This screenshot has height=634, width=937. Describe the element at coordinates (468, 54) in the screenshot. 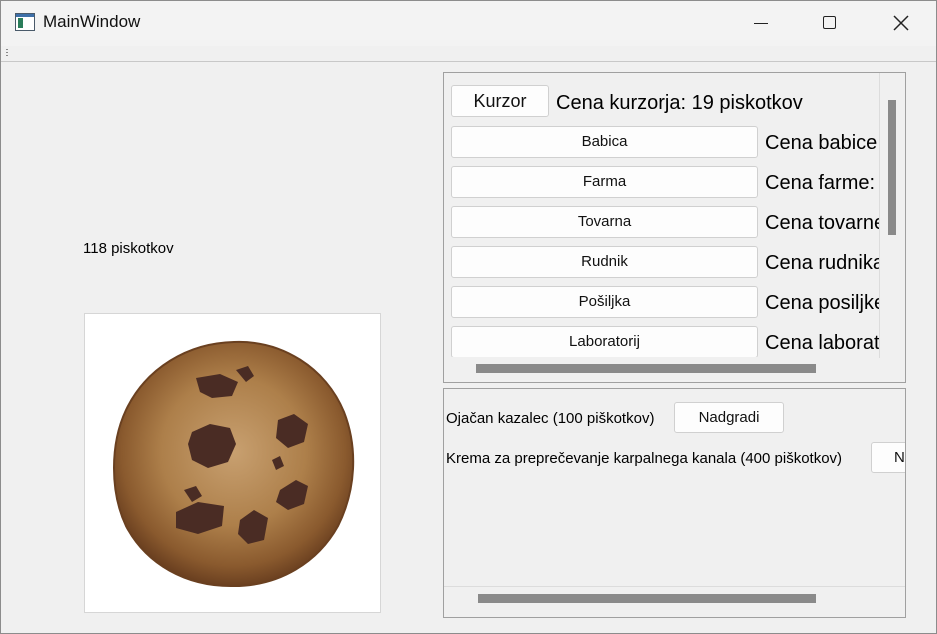

I see `toolbar-strip` at that location.